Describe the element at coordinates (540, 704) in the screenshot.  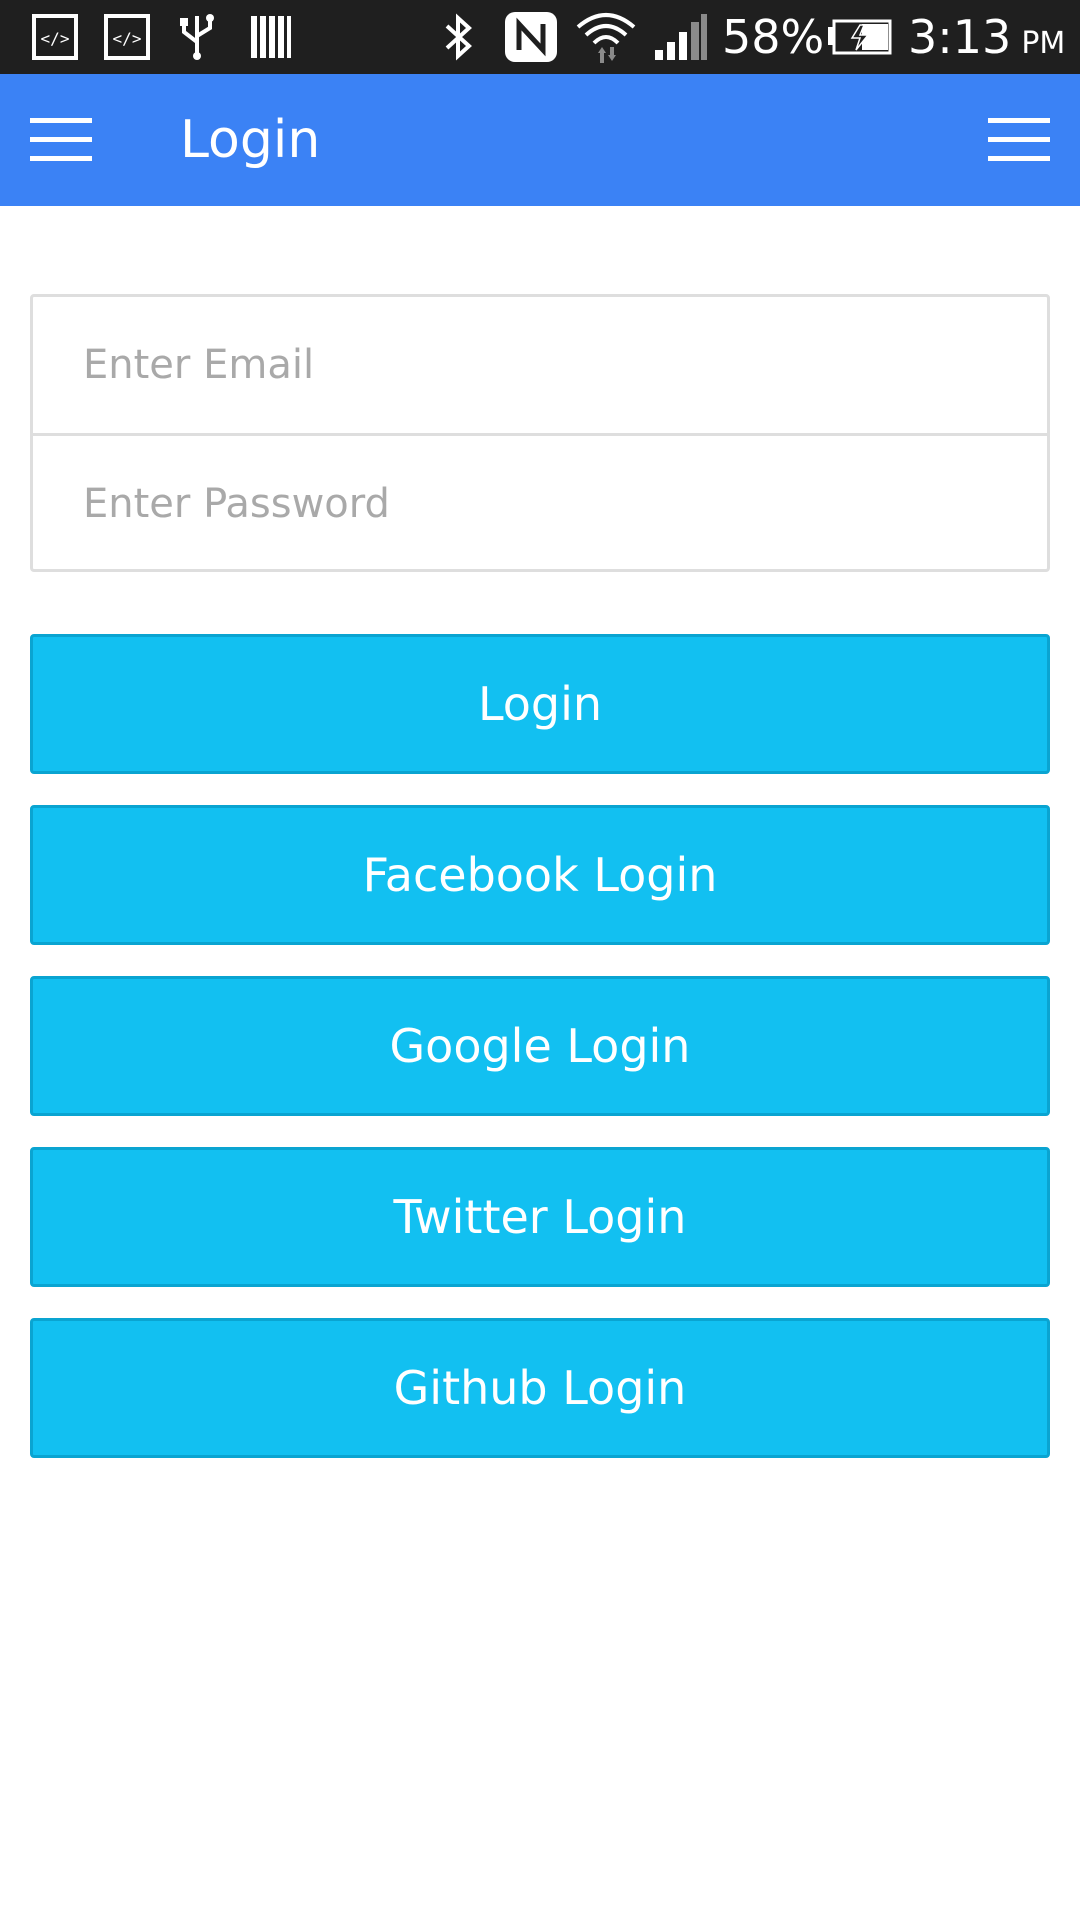
I see `login-button: Login` at that location.